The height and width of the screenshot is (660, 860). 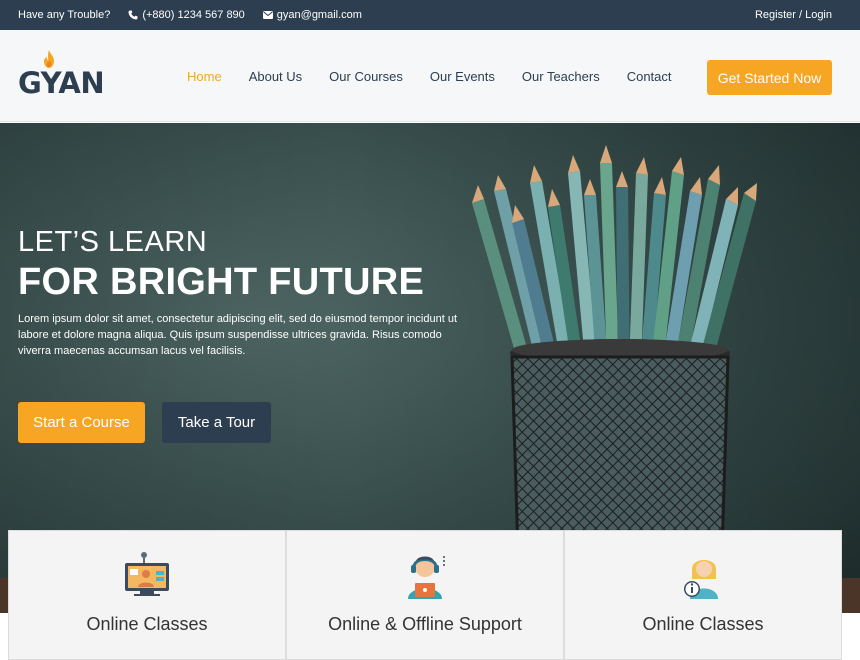 What do you see at coordinates (204, 76) in the screenshot?
I see `nav-home: Home` at bounding box center [204, 76].